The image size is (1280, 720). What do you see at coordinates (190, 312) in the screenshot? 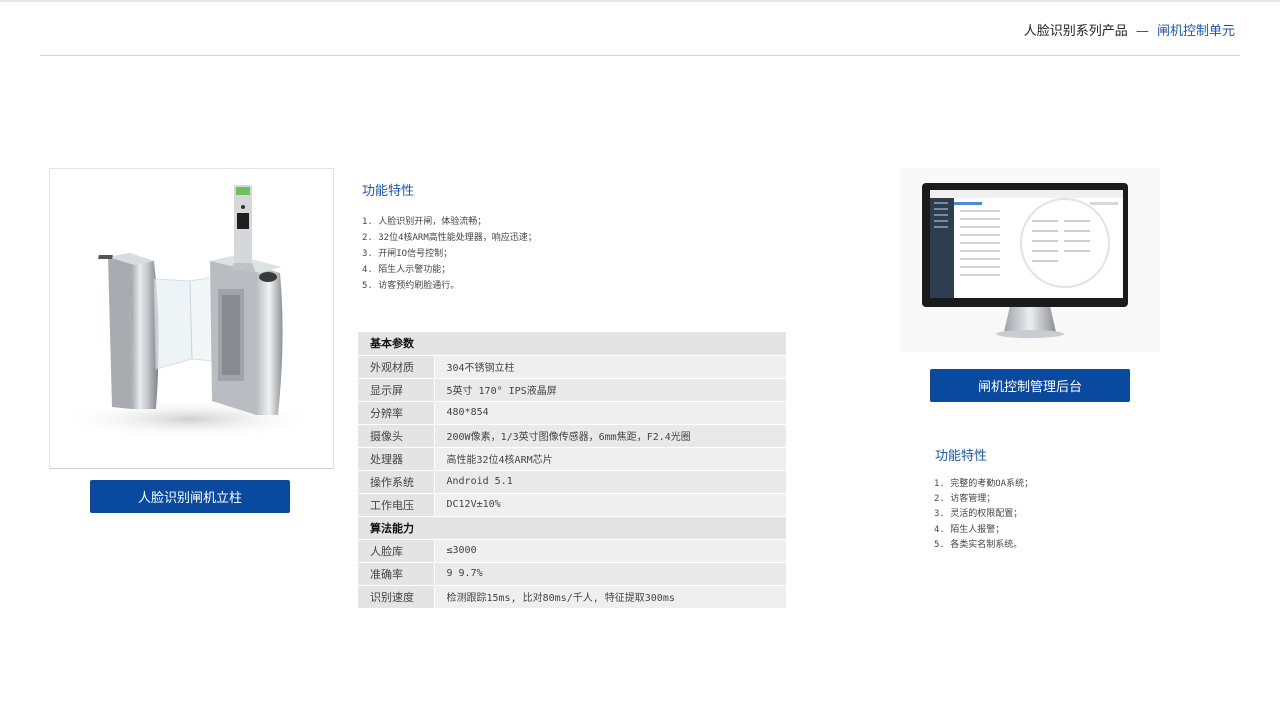
I see `turnstile-illustration` at bounding box center [190, 312].